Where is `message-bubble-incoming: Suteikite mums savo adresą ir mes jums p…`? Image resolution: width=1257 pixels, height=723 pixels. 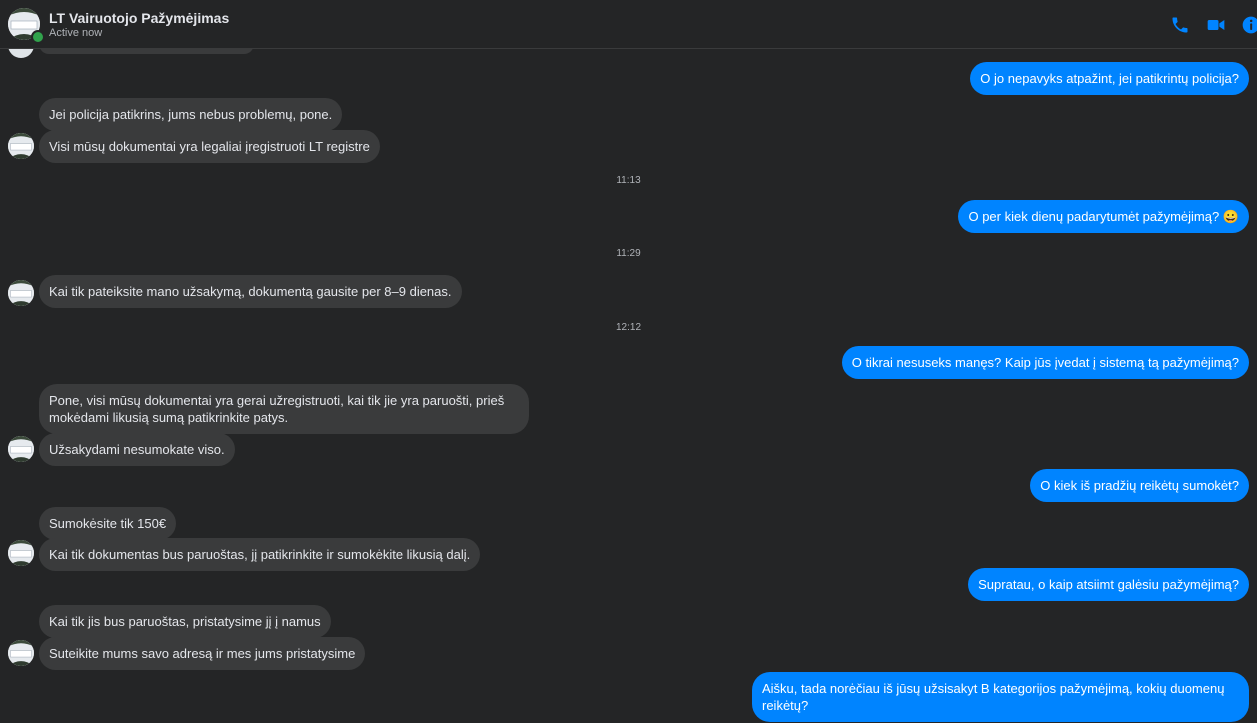 message-bubble-incoming: Suteikite mums savo adresą ir mes jums p… is located at coordinates (202, 653).